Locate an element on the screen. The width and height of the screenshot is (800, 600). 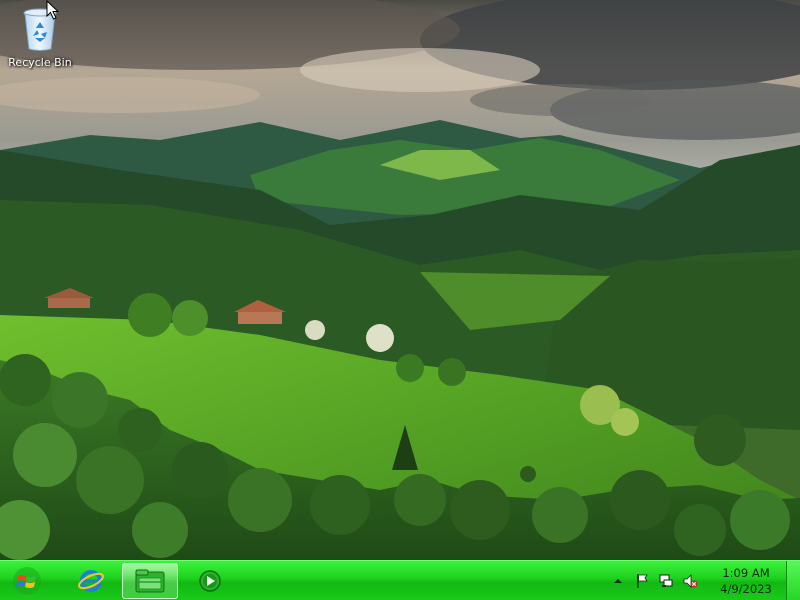
desktop-icon-recycle-bin: Recycle Bin is located at coordinates (40, 40).